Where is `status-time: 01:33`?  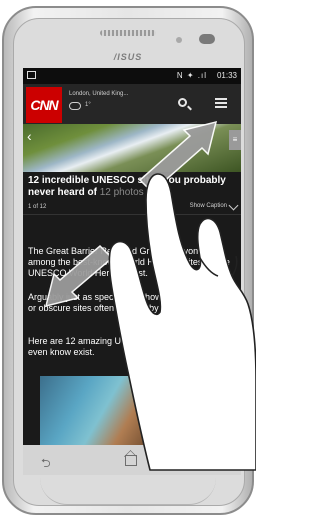
status-time: 01:33 is located at coordinates (226, 75).